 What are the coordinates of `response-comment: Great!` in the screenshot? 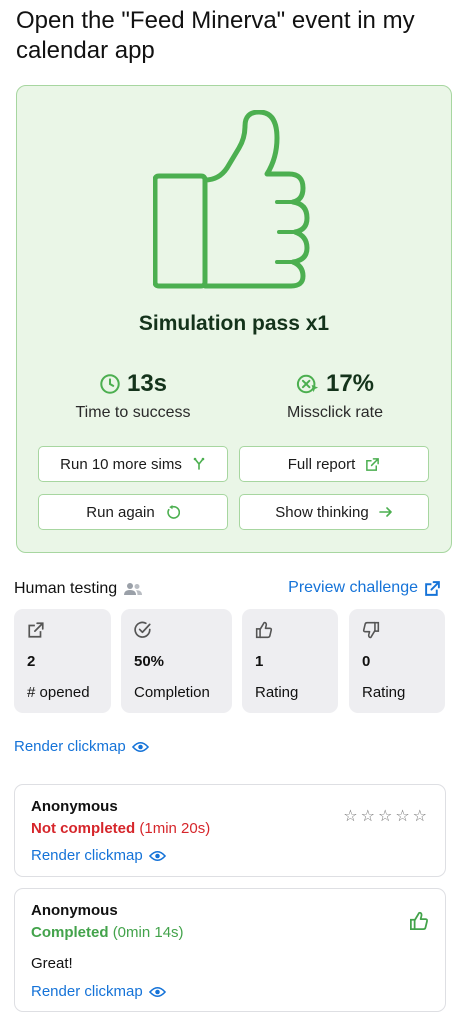 It's located at (52, 963).